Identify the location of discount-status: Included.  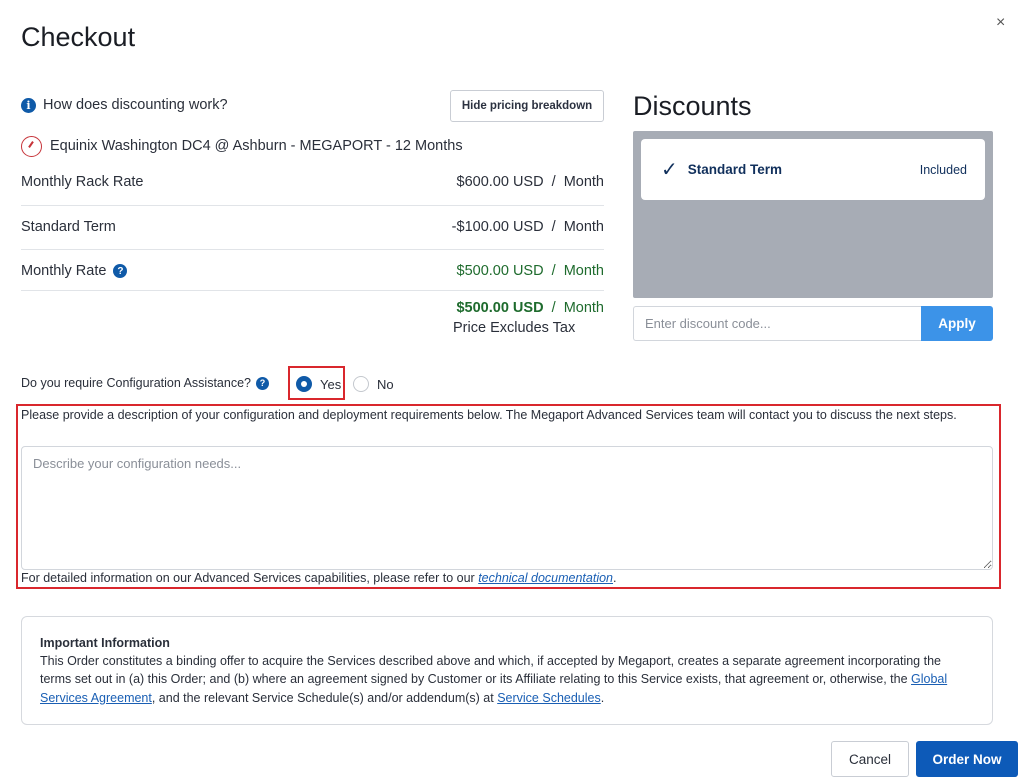
(943, 169).